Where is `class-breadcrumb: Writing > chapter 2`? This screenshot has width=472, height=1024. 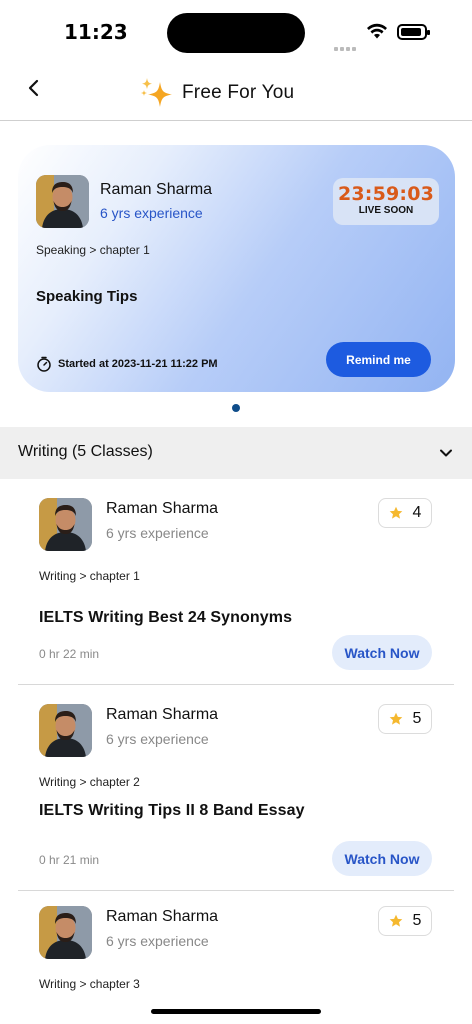
class-breadcrumb: Writing > chapter 2 is located at coordinates (89, 782).